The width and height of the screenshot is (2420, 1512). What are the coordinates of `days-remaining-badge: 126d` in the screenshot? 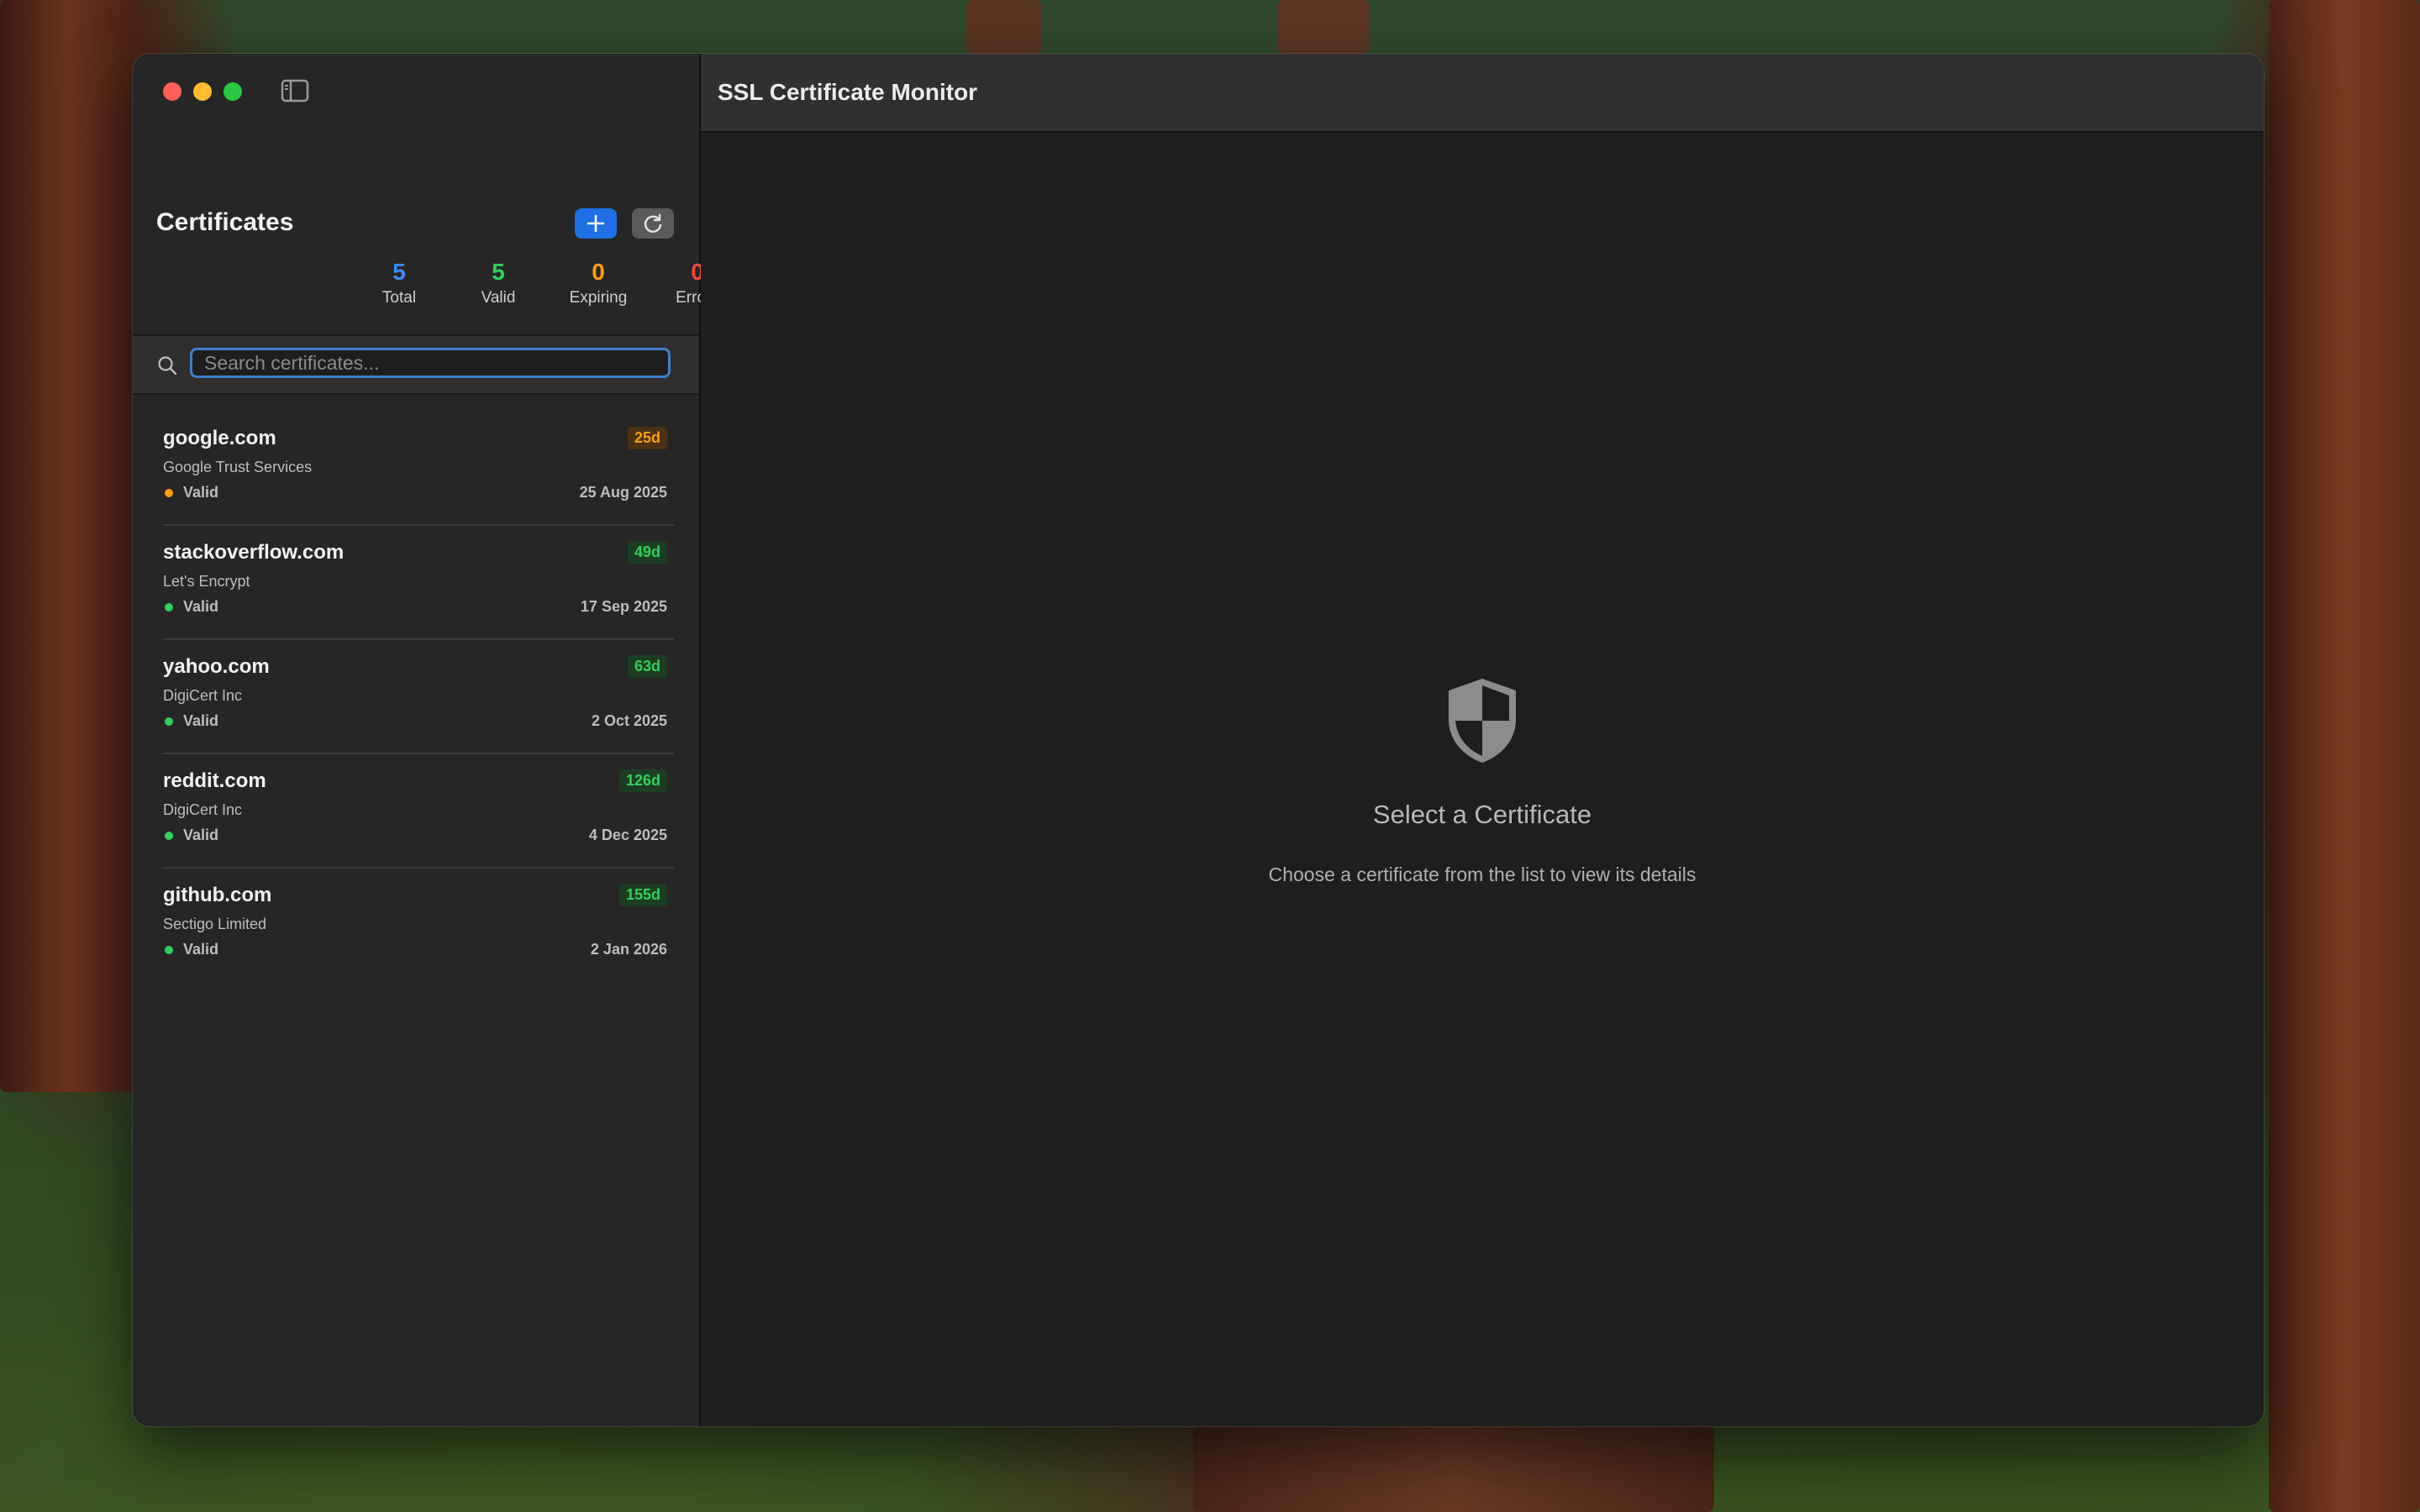 It's located at (643, 780).